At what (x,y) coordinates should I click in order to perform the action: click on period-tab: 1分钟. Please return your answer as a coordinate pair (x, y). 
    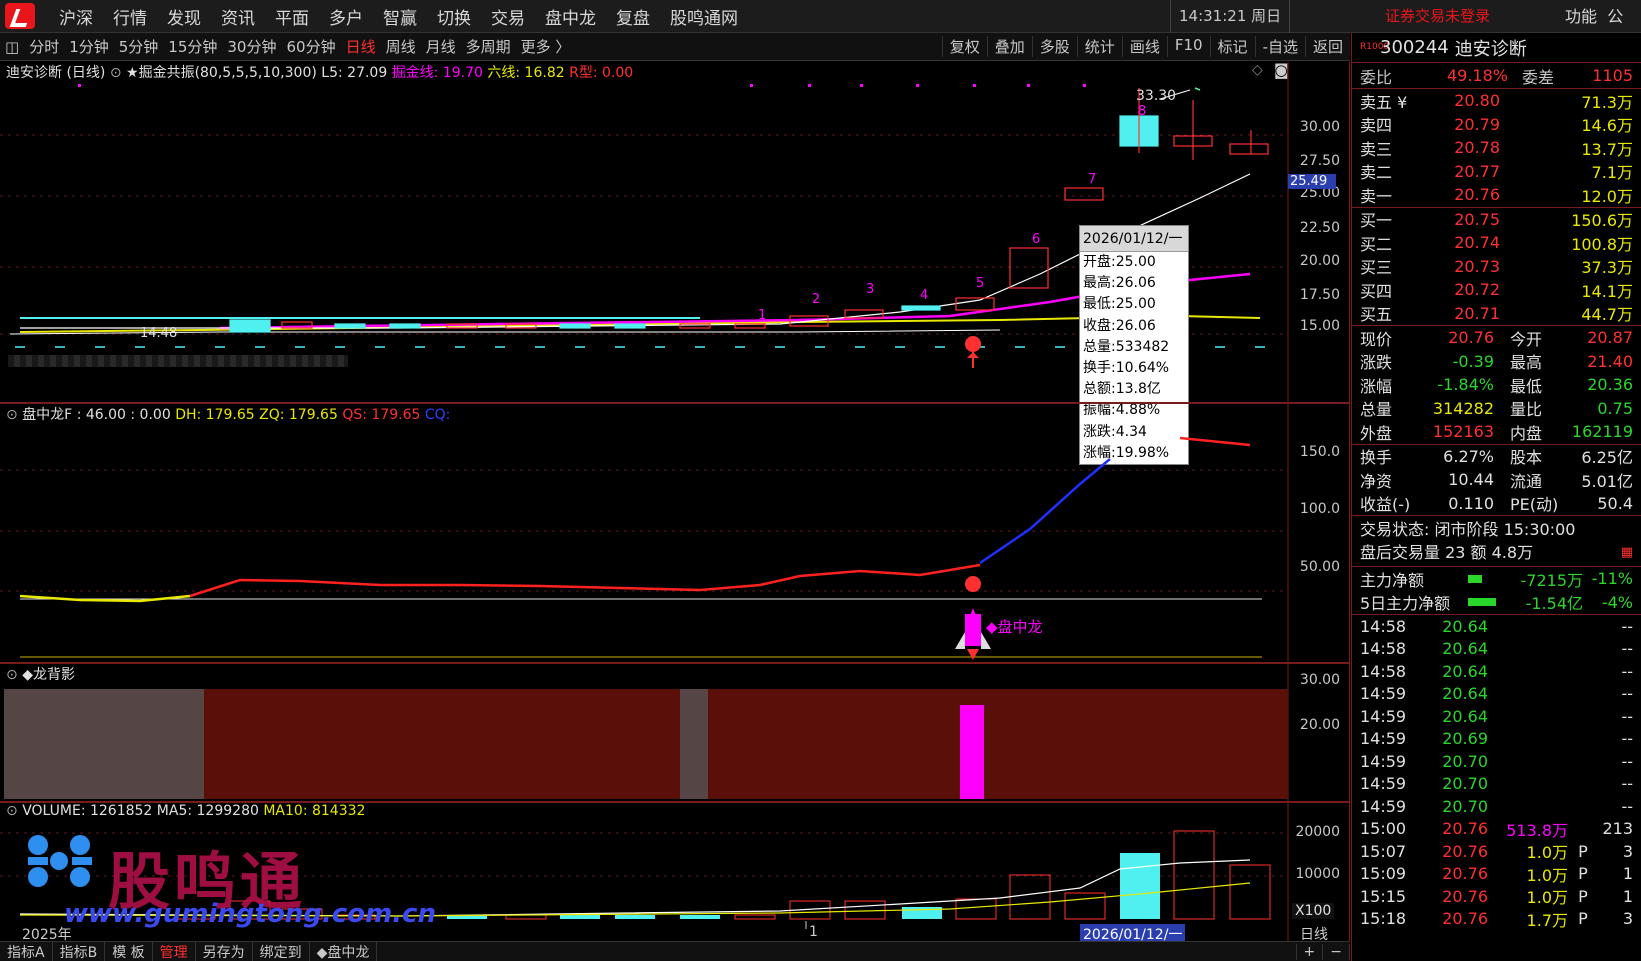
    Looking at the image, I should click on (89, 46).